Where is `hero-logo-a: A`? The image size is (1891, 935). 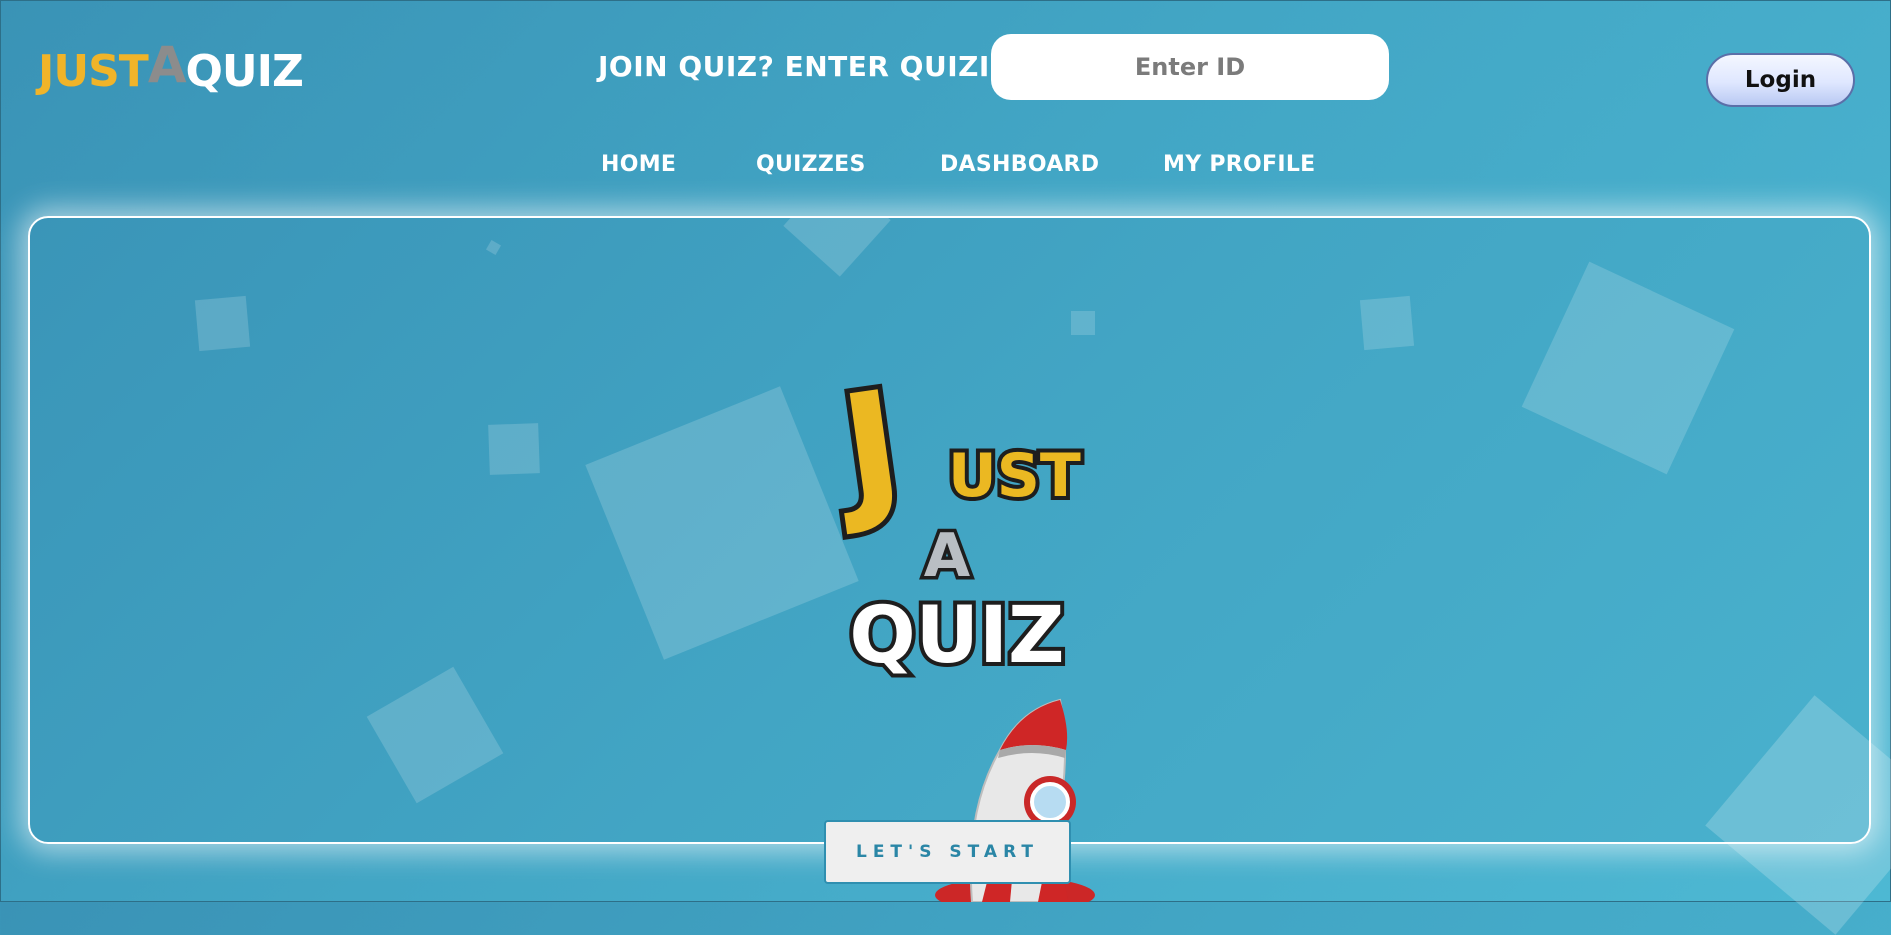
hero-logo-a: A is located at coordinates (947, 556).